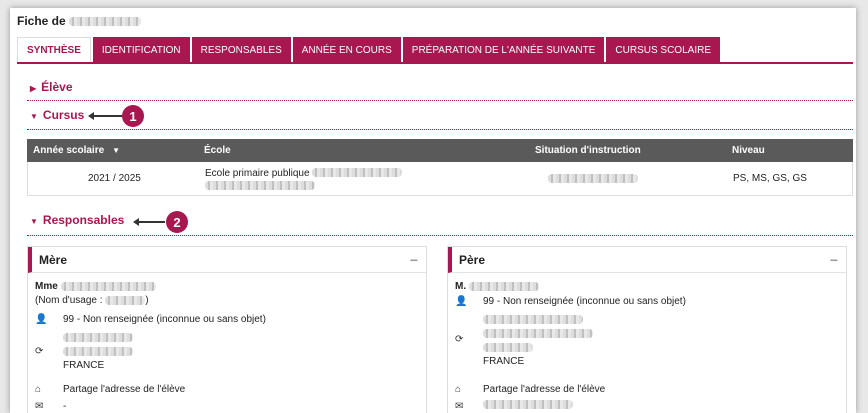  What do you see at coordinates (116, 150) in the screenshot?
I see `sort-desc-icon: ▼` at bounding box center [116, 150].